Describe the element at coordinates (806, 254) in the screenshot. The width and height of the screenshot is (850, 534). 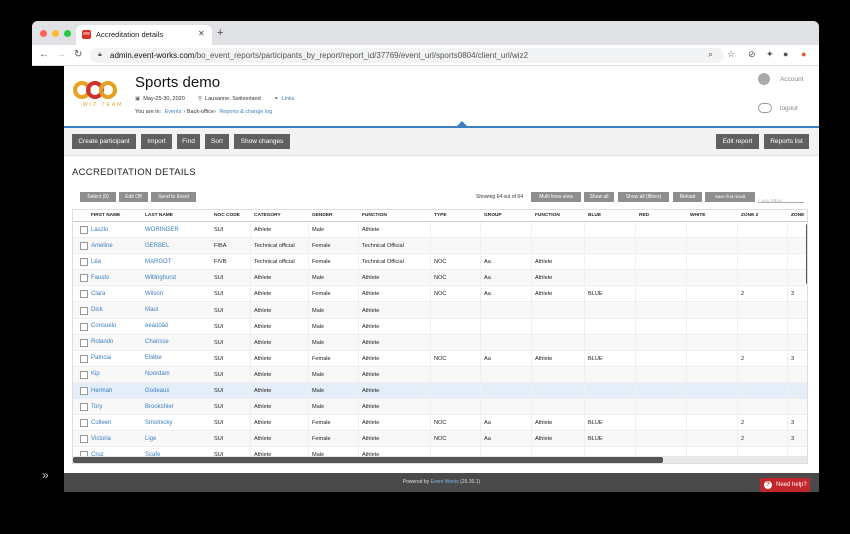
I see `vertical-scrollbar` at that location.